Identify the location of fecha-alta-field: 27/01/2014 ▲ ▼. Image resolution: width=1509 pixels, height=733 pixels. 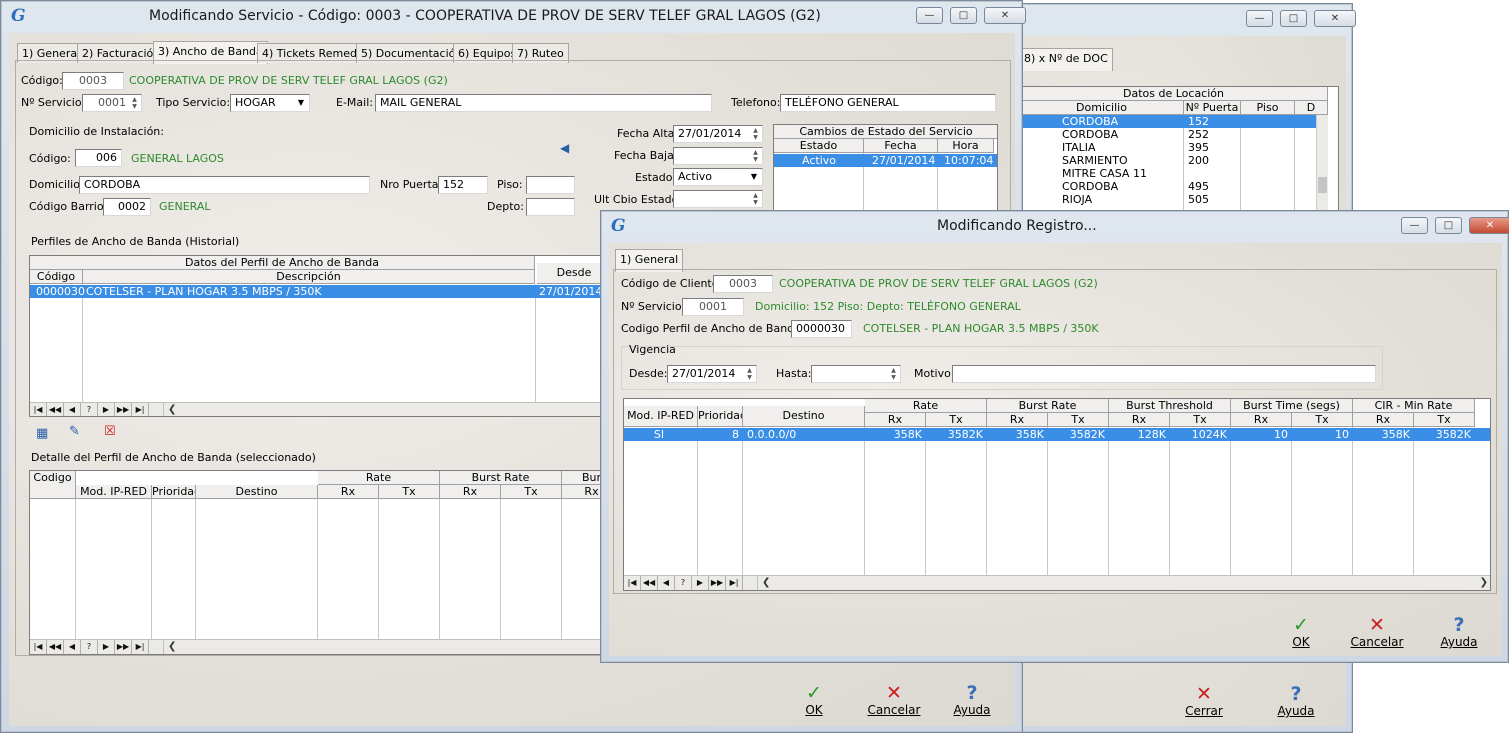
(718, 134).